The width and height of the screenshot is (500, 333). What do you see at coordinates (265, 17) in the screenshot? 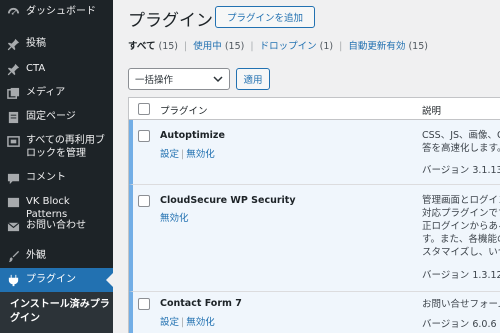
I see `add-plugin-button: プラグインを追加` at bounding box center [265, 17].